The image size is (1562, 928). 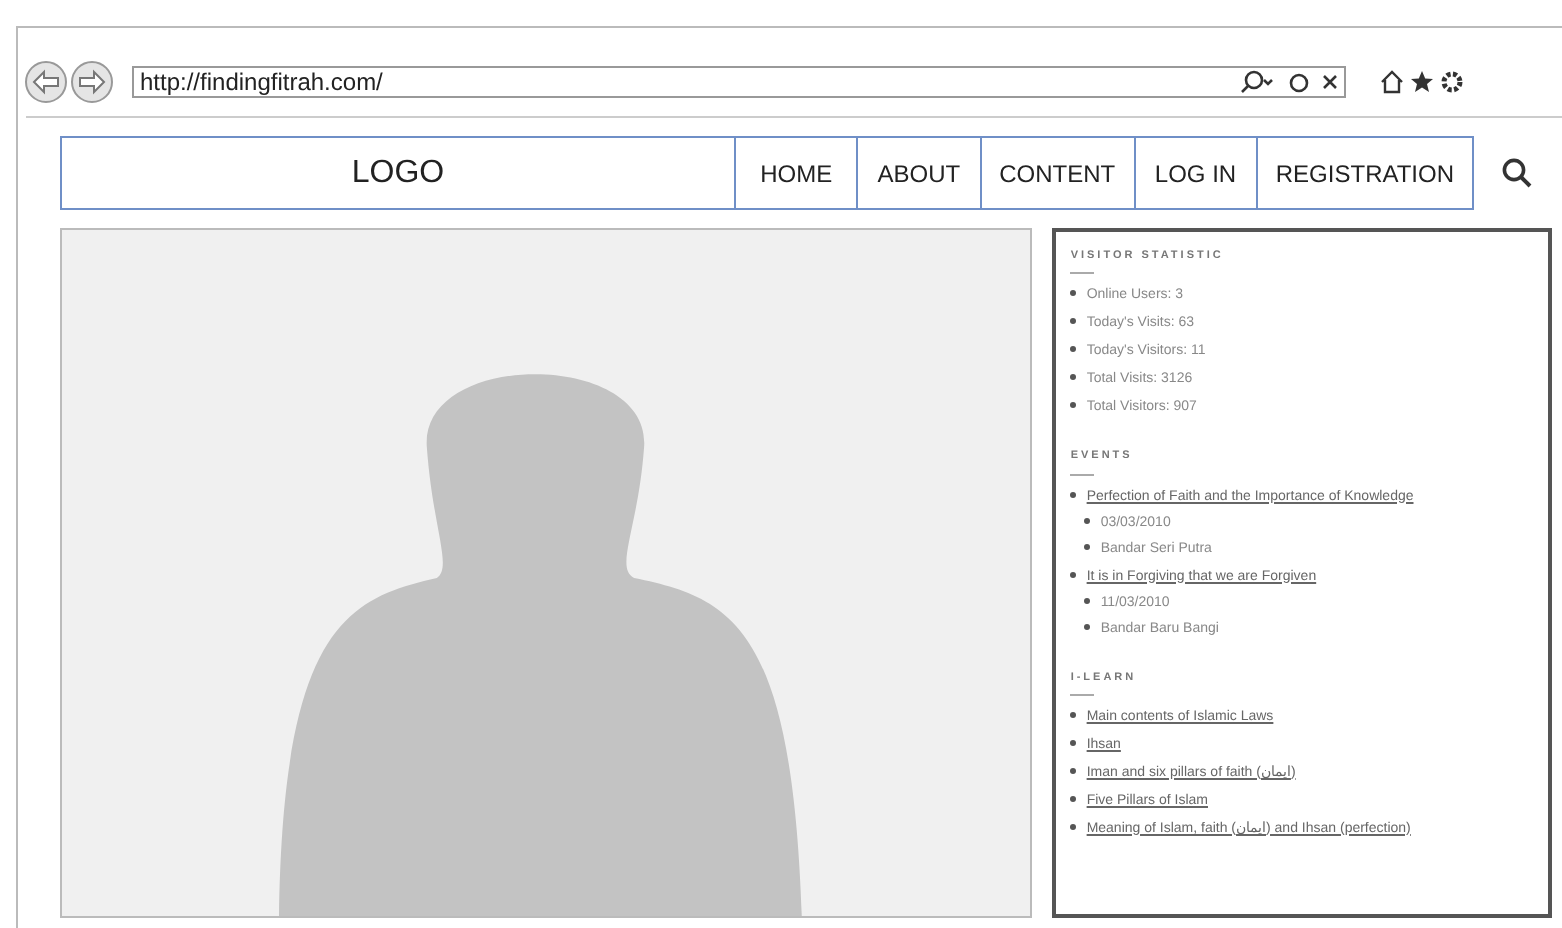 I want to click on forward-icon, so click(x=92, y=82).